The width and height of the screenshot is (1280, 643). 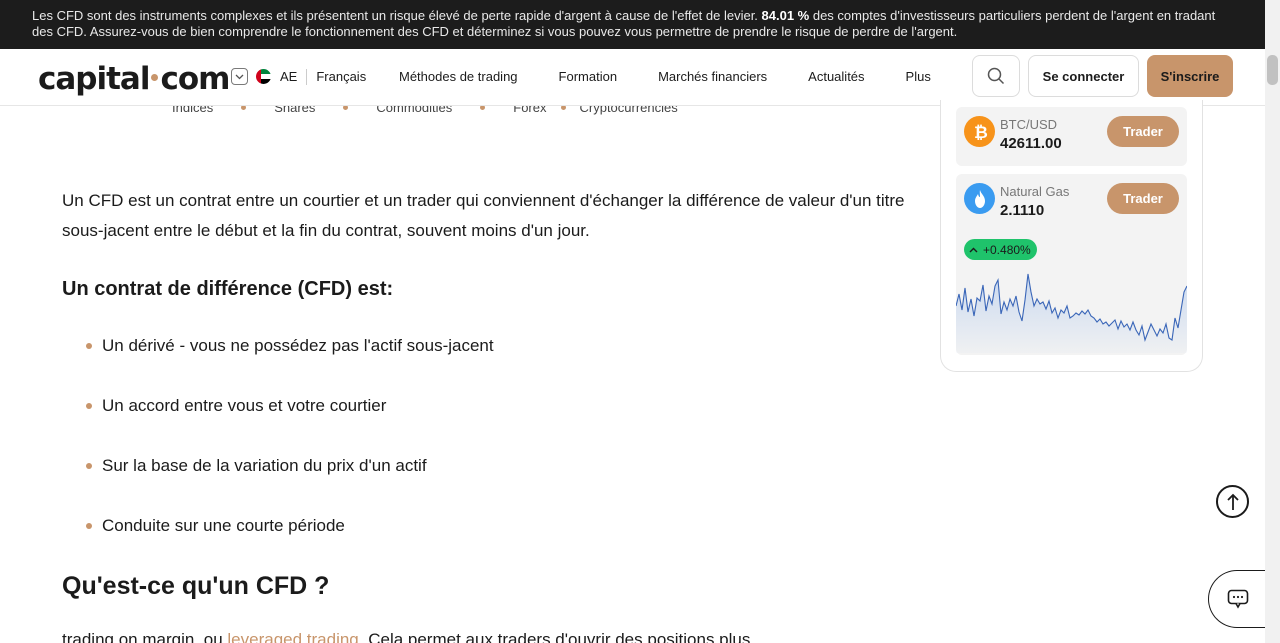 I want to click on search-icon, so click(x=996, y=76).